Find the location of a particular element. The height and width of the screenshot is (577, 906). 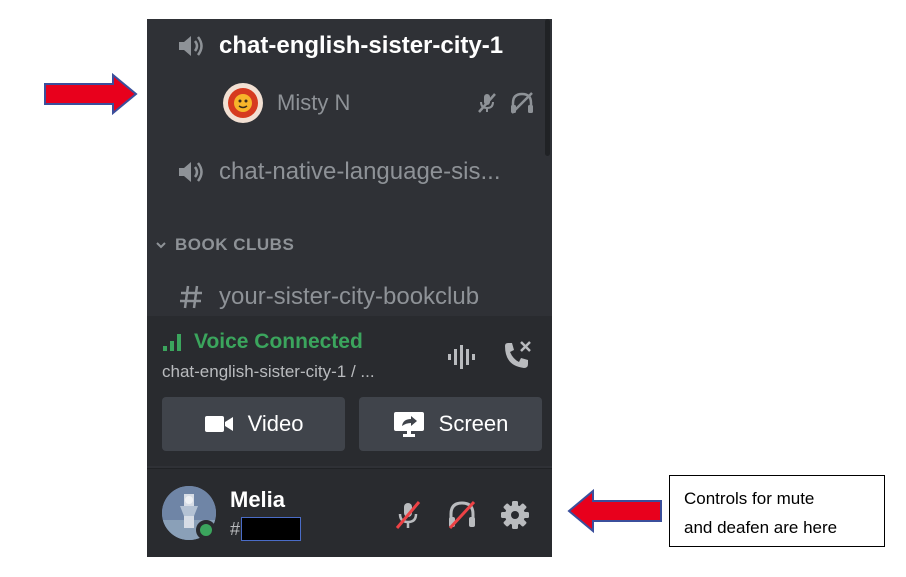

video-button: Video is located at coordinates (253, 424).